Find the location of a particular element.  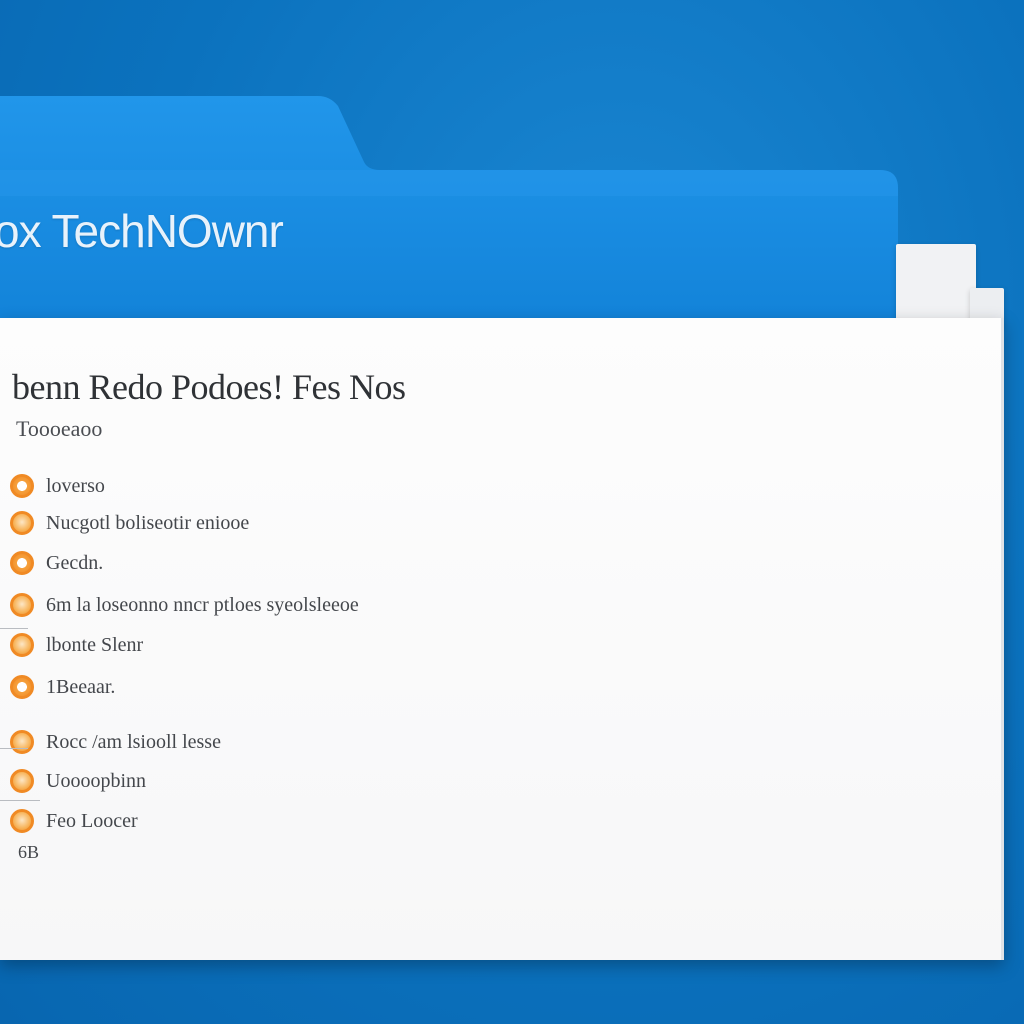

list-item-label: Feo Loocer is located at coordinates (92, 820).